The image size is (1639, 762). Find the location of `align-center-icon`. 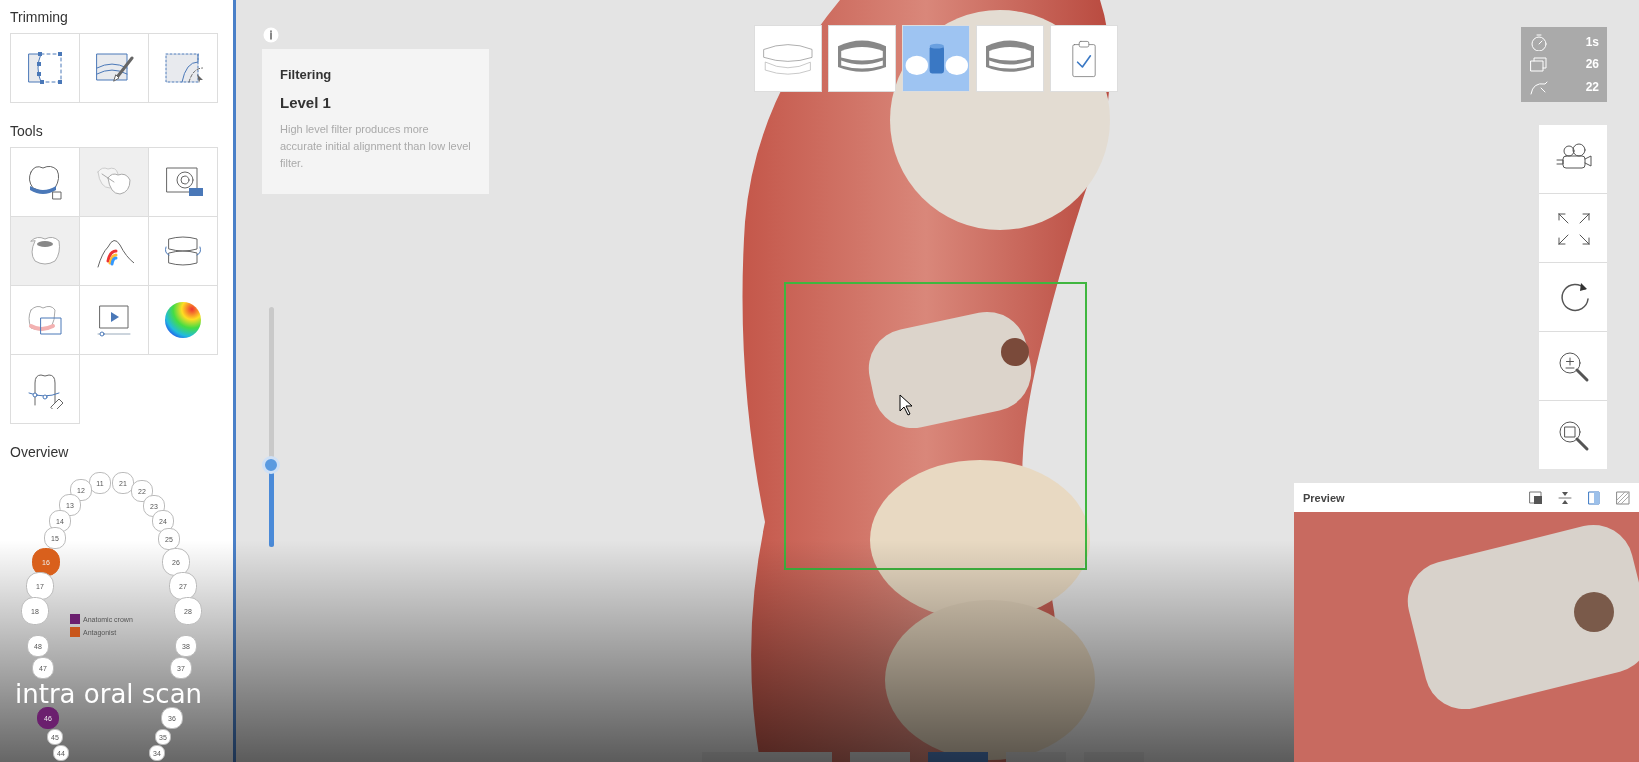

align-center-icon is located at coordinates (1565, 497).